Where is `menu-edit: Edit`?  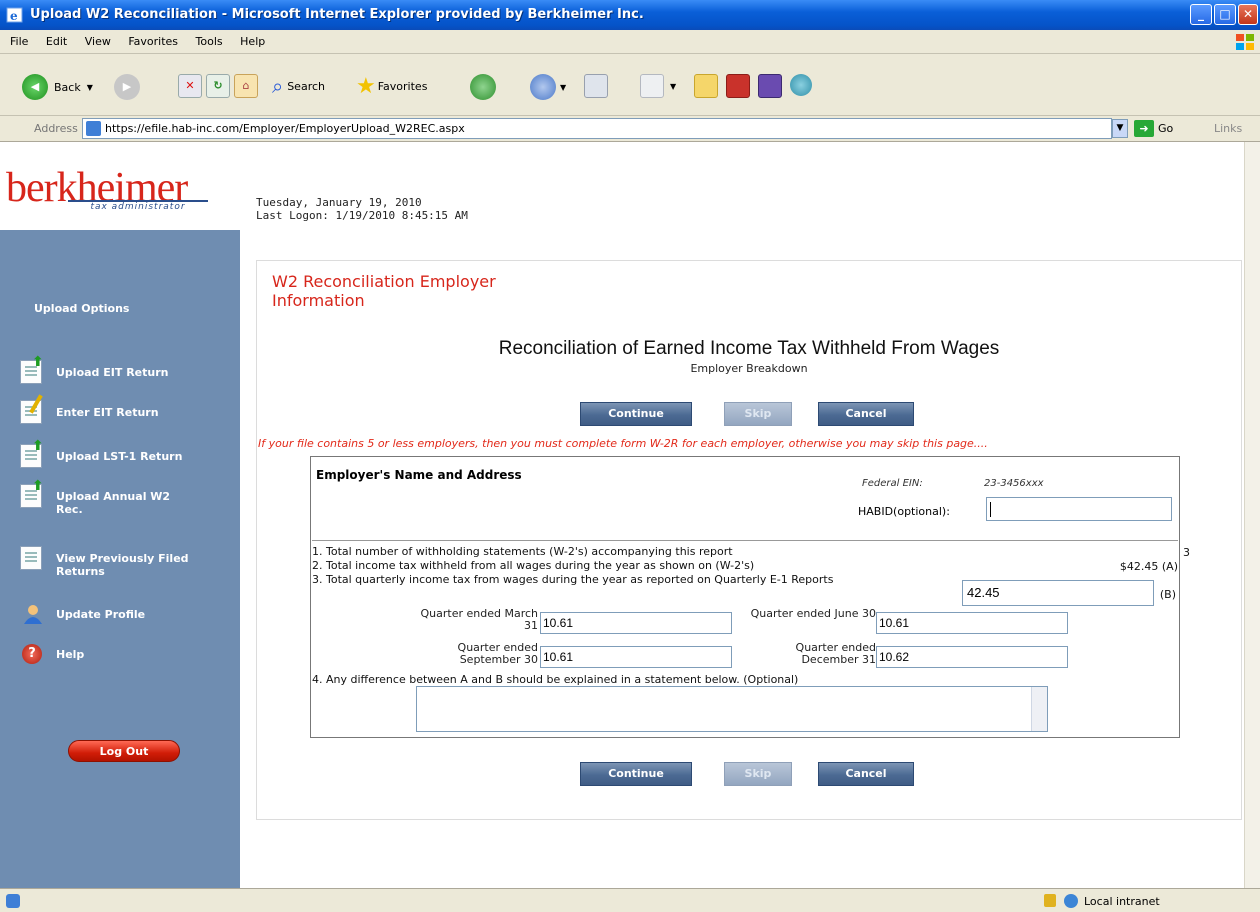
menu-edit: Edit is located at coordinates (56, 42).